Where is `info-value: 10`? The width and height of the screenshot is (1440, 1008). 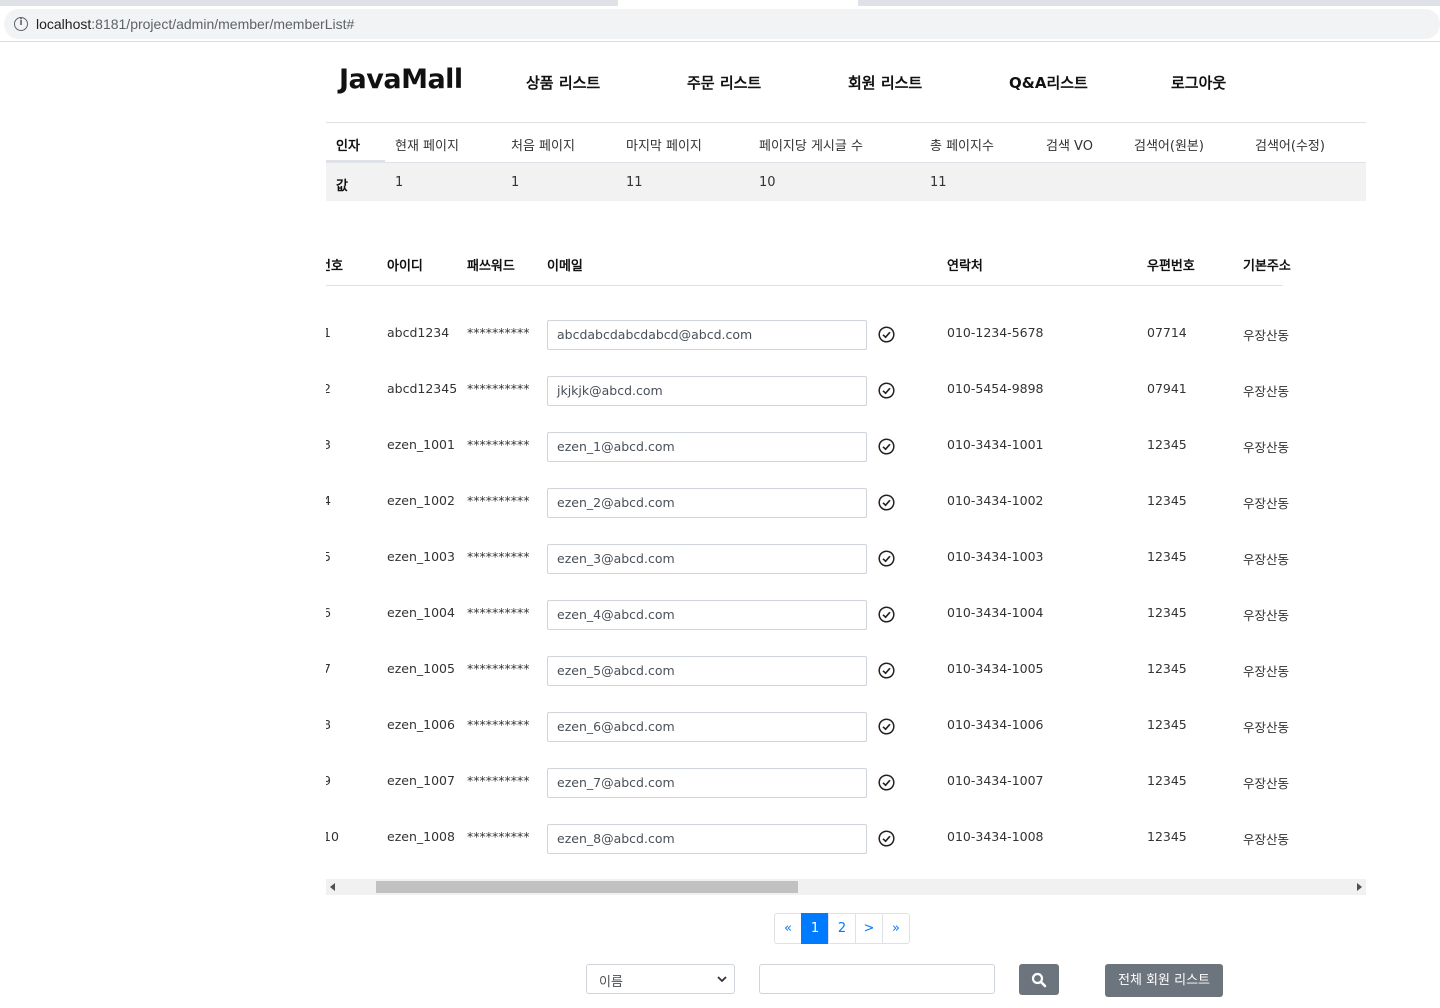
info-value: 10 is located at coordinates (767, 182).